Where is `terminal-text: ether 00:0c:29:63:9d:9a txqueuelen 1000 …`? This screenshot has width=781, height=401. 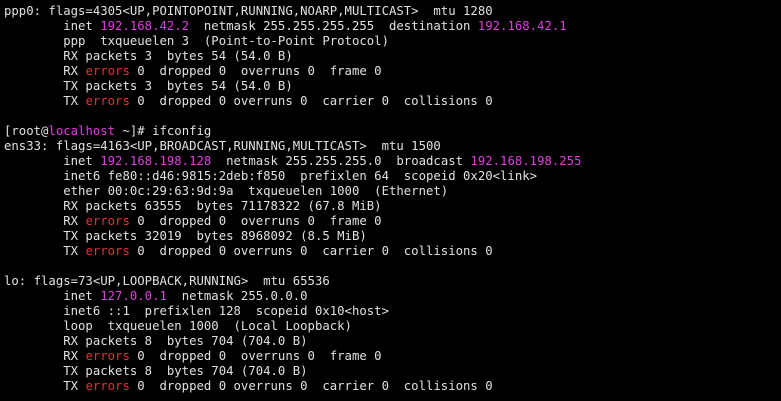 terminal-text: ether 00:0c:29:63:9d:9a txqueuelen 1000 … is located at coordinates (226, 191).